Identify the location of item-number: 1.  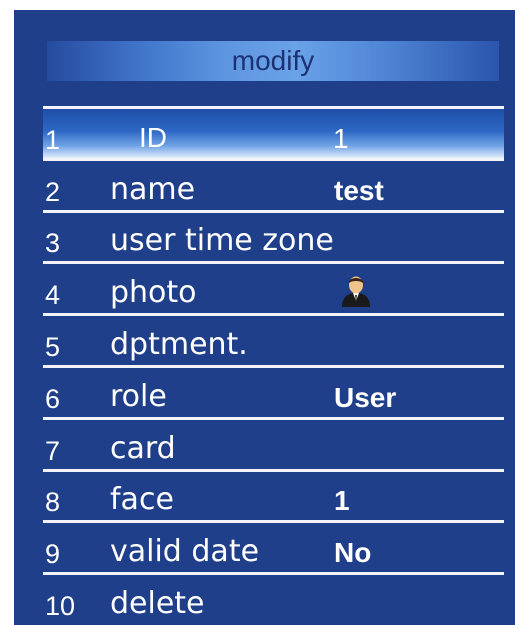
(53, 139).